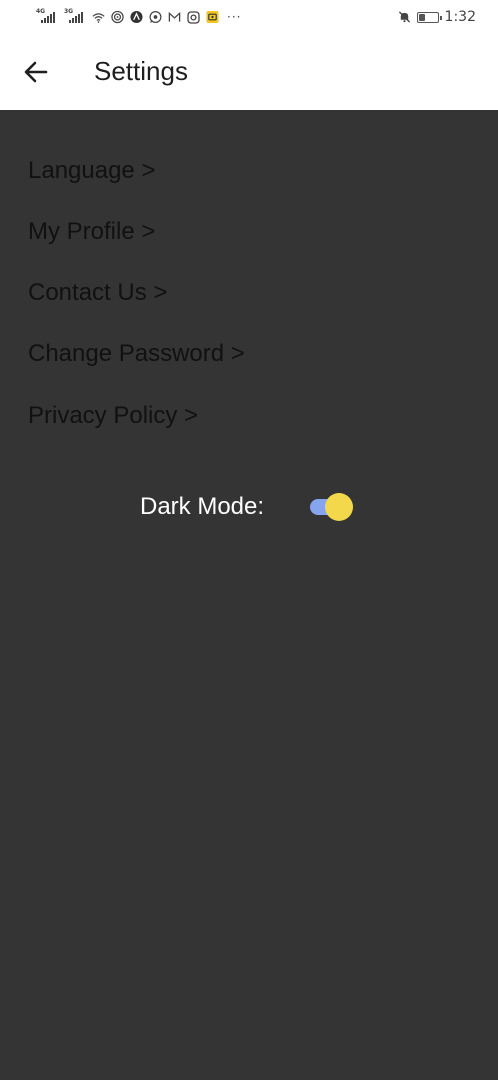  Describe the element at coordinates (113, 416) in the screenshot. I see `menu-item-privacy-policy: Privacy Policy >` at that location.